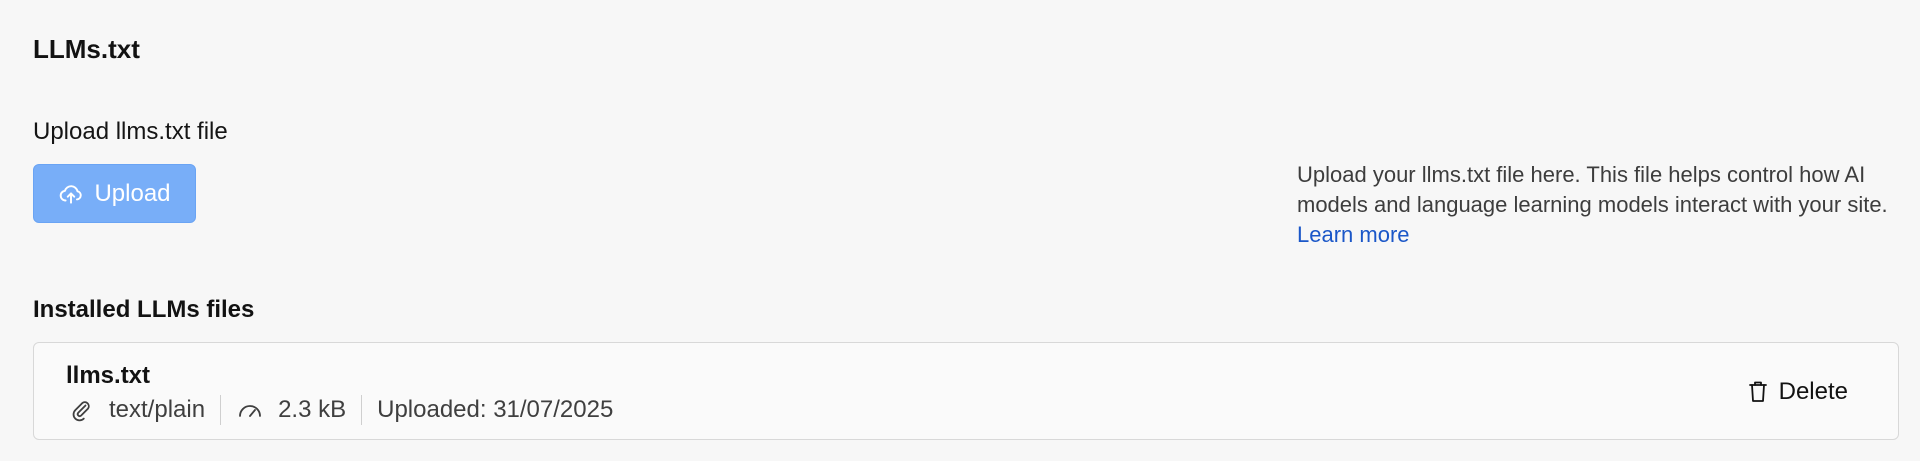 The image size is (1920, 461). Describe the element at coordinates (250, 410) in the screenshot. I see `gauge-icon` at that location.